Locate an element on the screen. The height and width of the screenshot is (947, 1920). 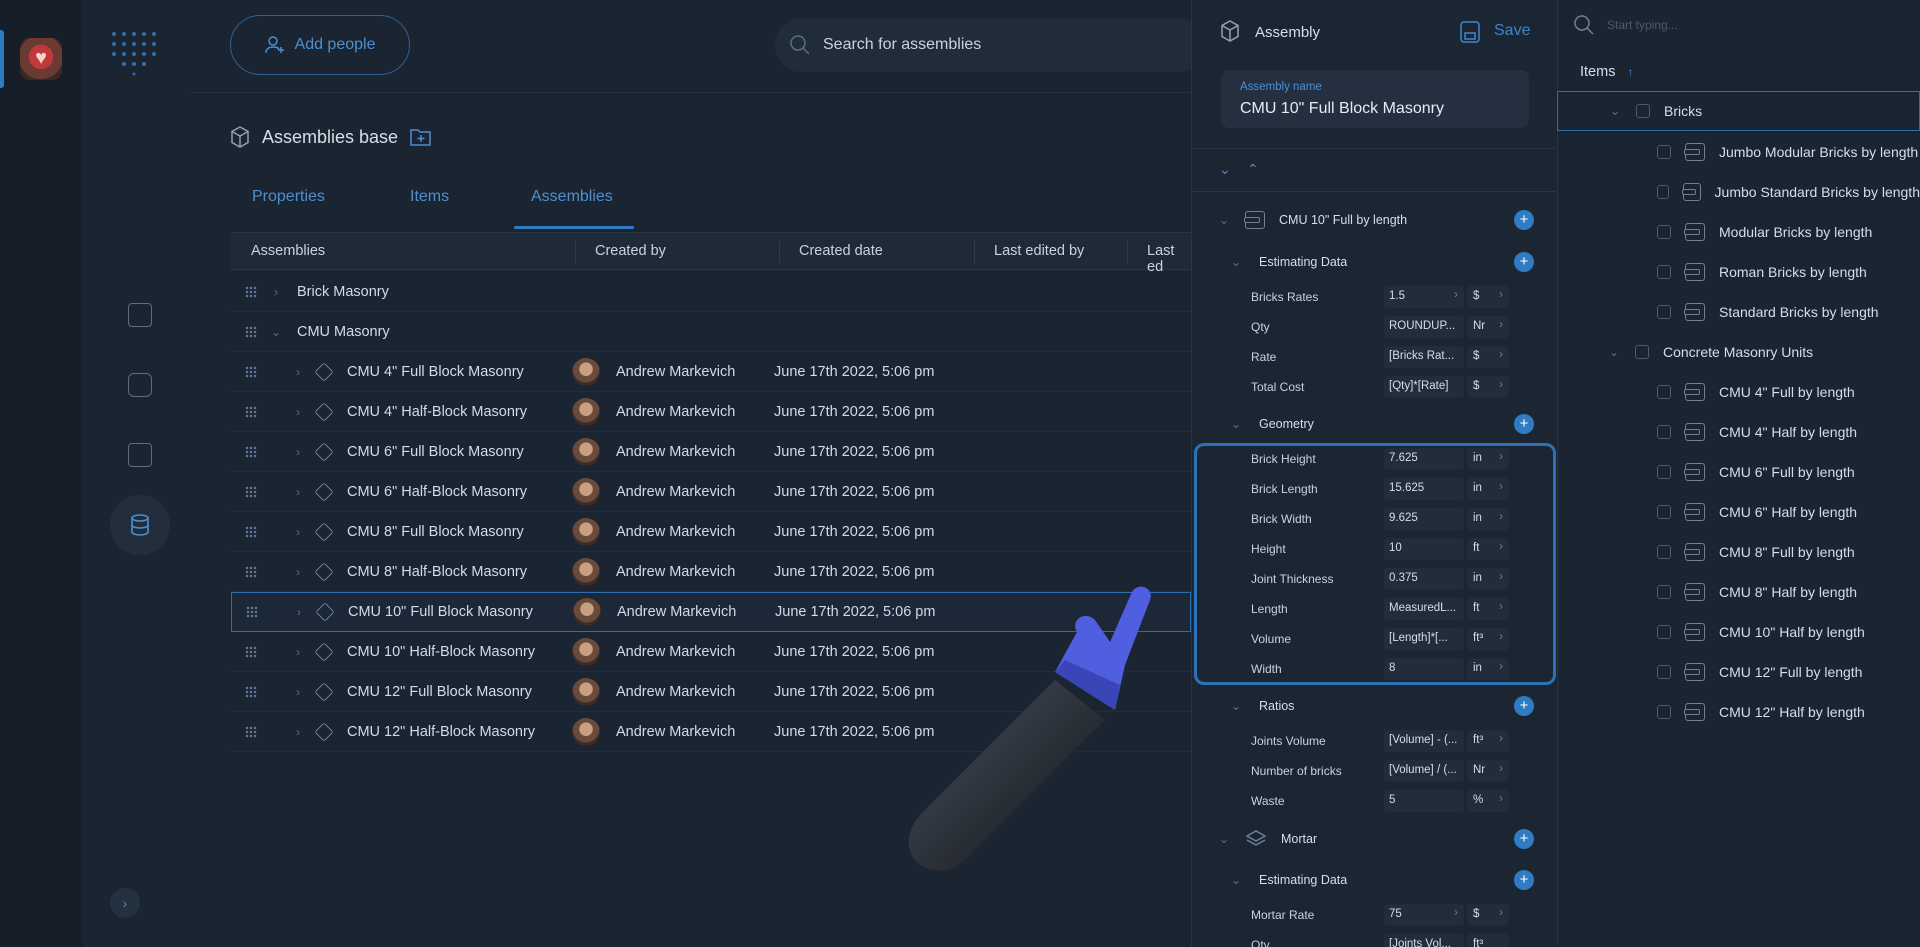
save-icon is located at coordinates (1470, 32).